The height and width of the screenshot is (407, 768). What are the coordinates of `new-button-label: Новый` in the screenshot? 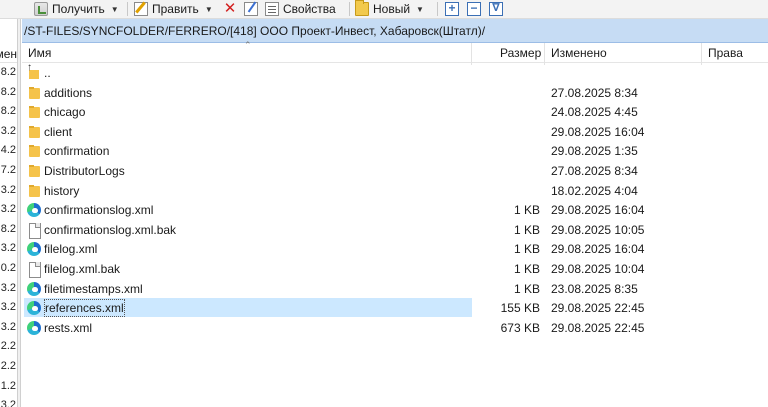 It's located at (392, 9).